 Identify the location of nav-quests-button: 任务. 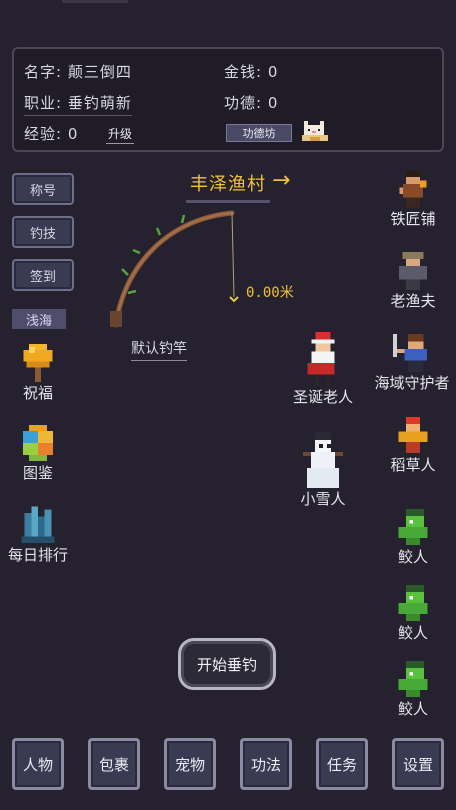
(342, 764).